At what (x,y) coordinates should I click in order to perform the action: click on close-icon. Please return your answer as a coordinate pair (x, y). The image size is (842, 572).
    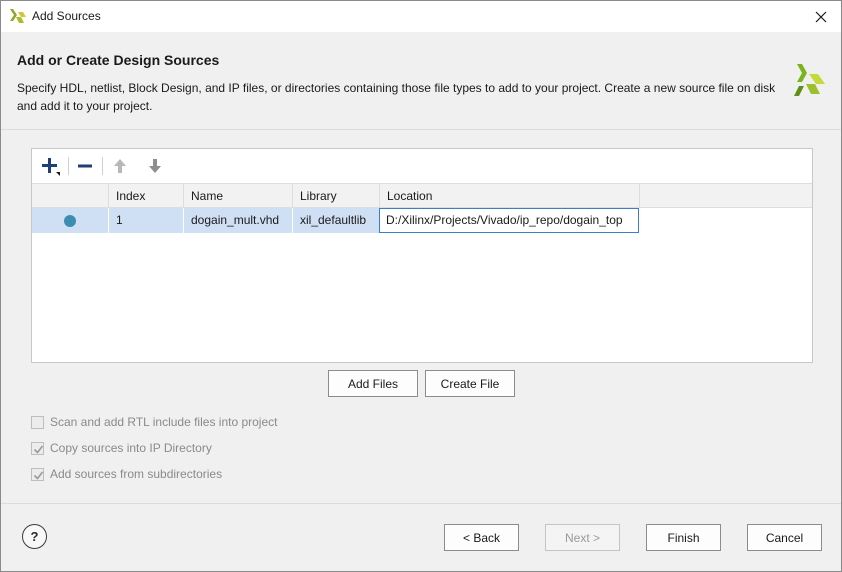
    Looking at the image, I should click on (821, 16).